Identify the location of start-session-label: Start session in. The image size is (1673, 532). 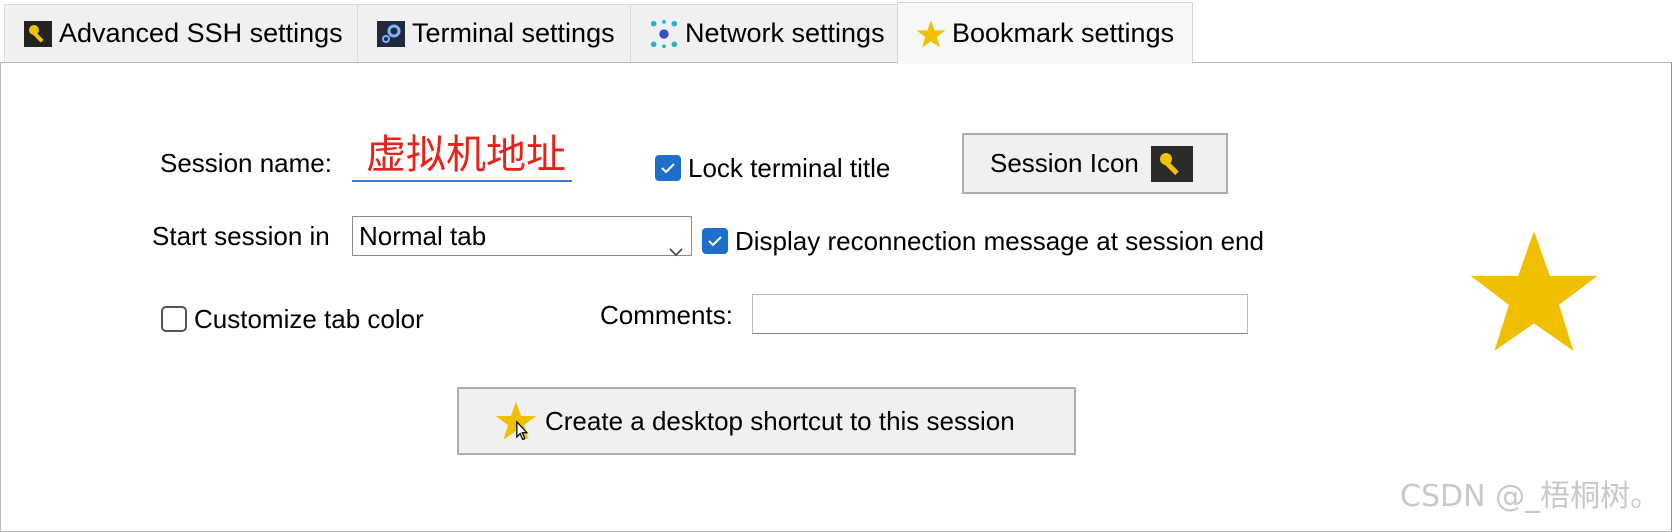
(241, 236).